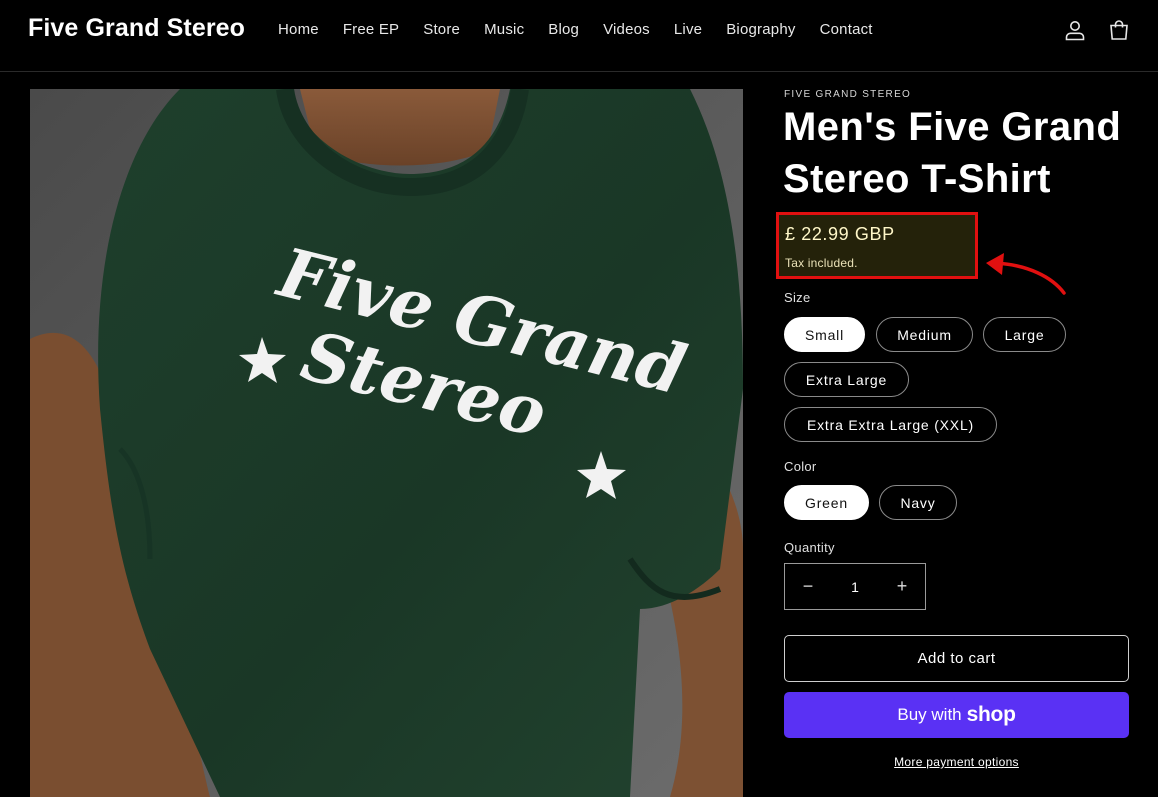  I want to click on size-option-medium: Medium, so click(924, 334).